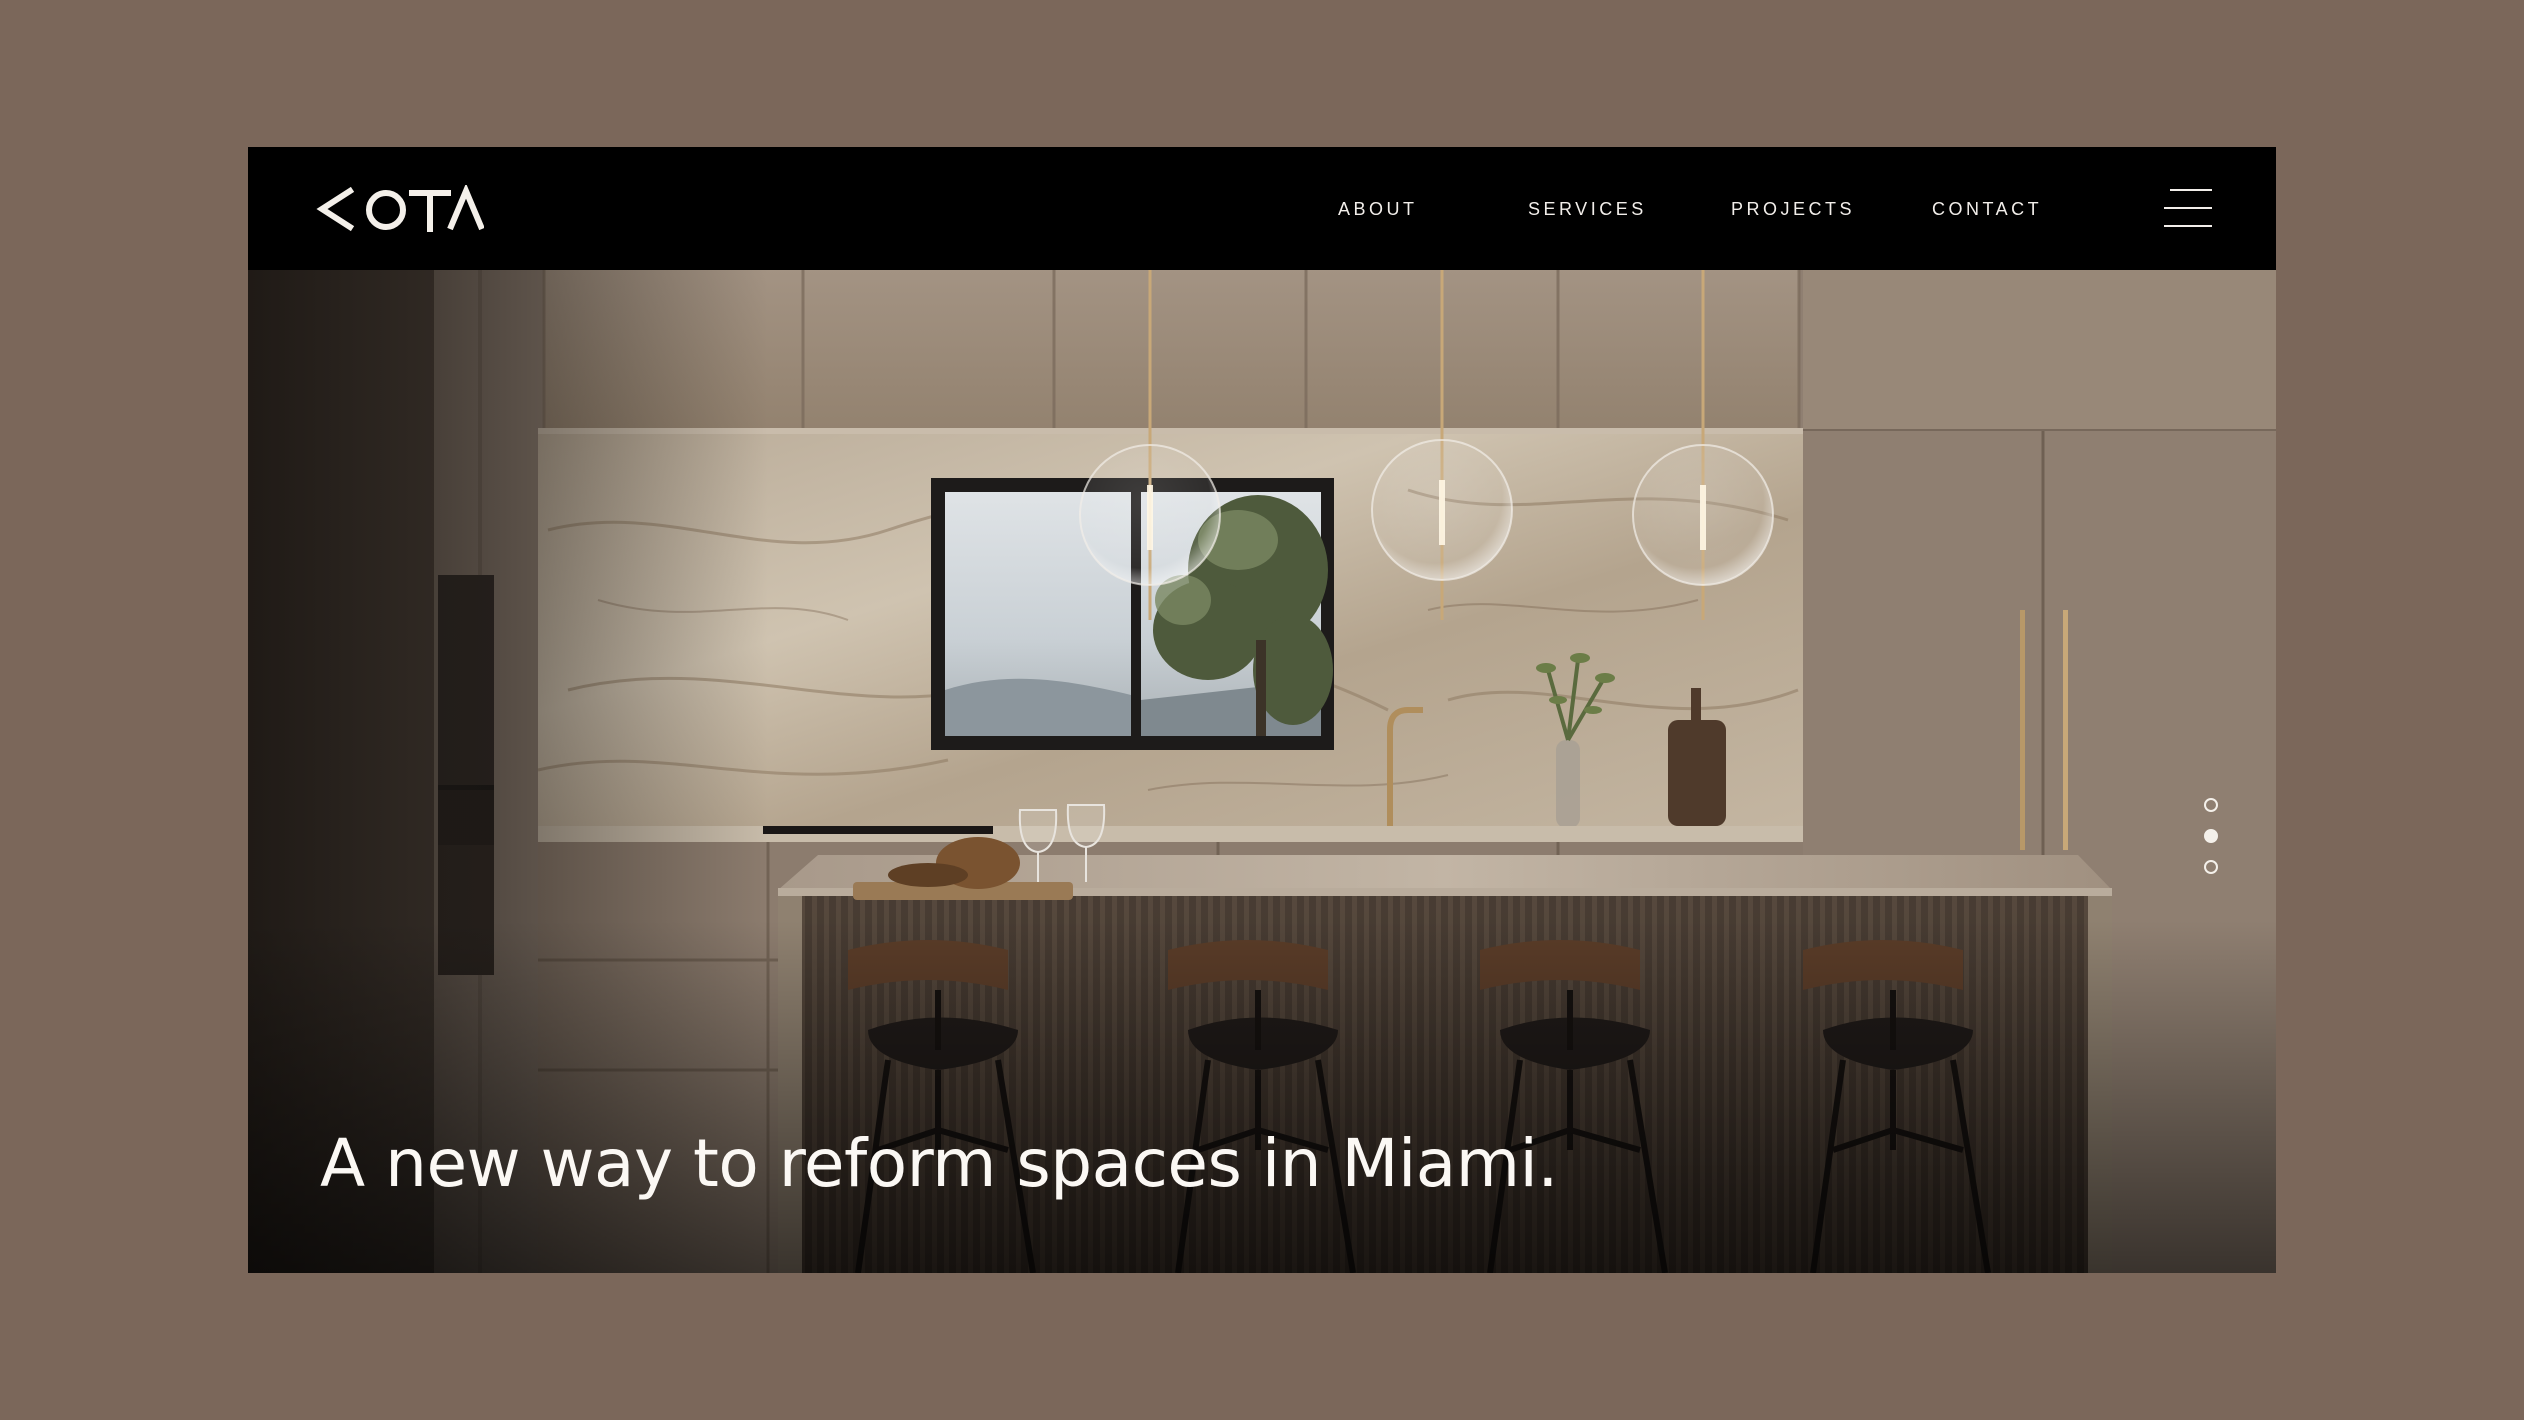  What do you see at coordinates (1378, 209) in the screenshot?
I see `nav-link-about: ABOUT` at bounding box center [1378, 209].